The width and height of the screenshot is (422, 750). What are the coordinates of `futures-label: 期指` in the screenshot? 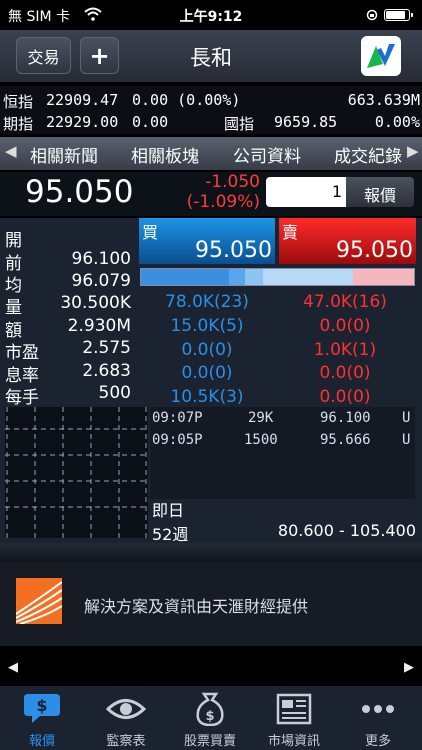 It's located at (18, 124).